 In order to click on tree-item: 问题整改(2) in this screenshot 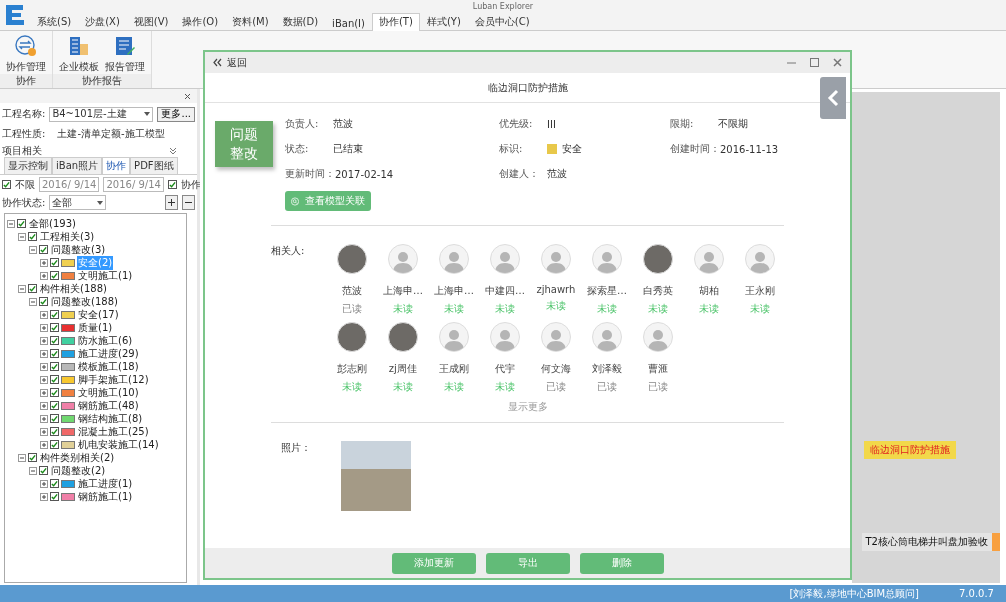, I will do `click(78, 470)`.